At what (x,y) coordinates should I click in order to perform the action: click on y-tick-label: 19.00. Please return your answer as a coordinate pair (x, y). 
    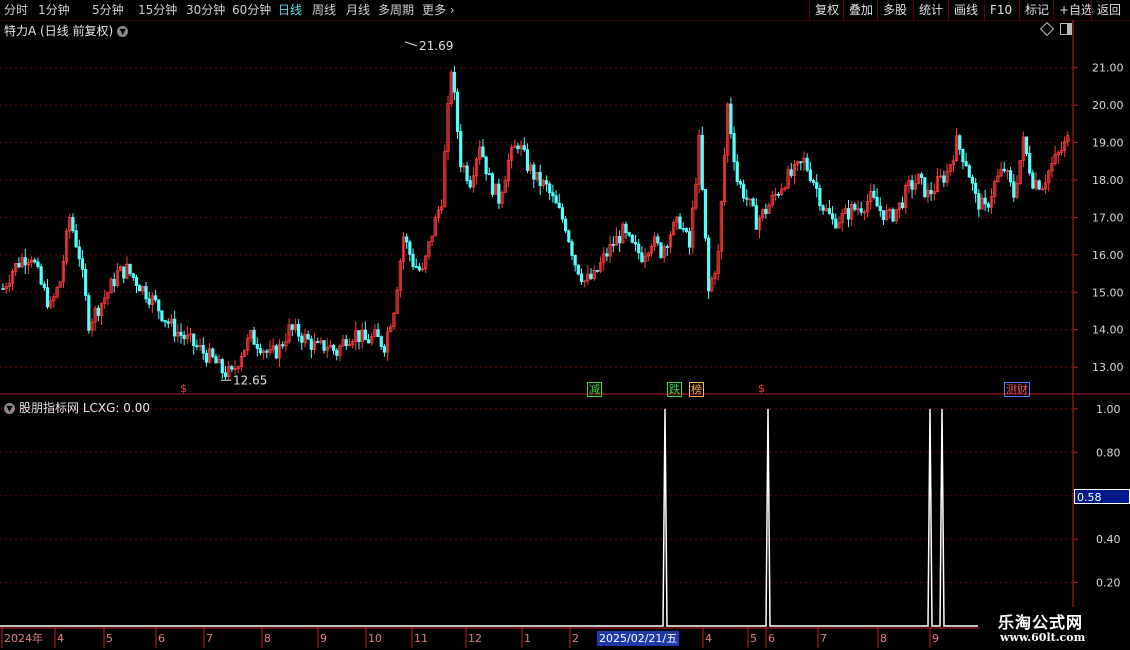
    Looking at the image, I should click on (1108, 143).